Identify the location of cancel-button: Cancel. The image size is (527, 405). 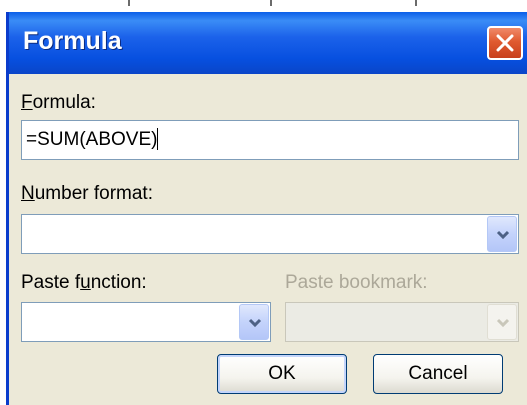
(438, 374).